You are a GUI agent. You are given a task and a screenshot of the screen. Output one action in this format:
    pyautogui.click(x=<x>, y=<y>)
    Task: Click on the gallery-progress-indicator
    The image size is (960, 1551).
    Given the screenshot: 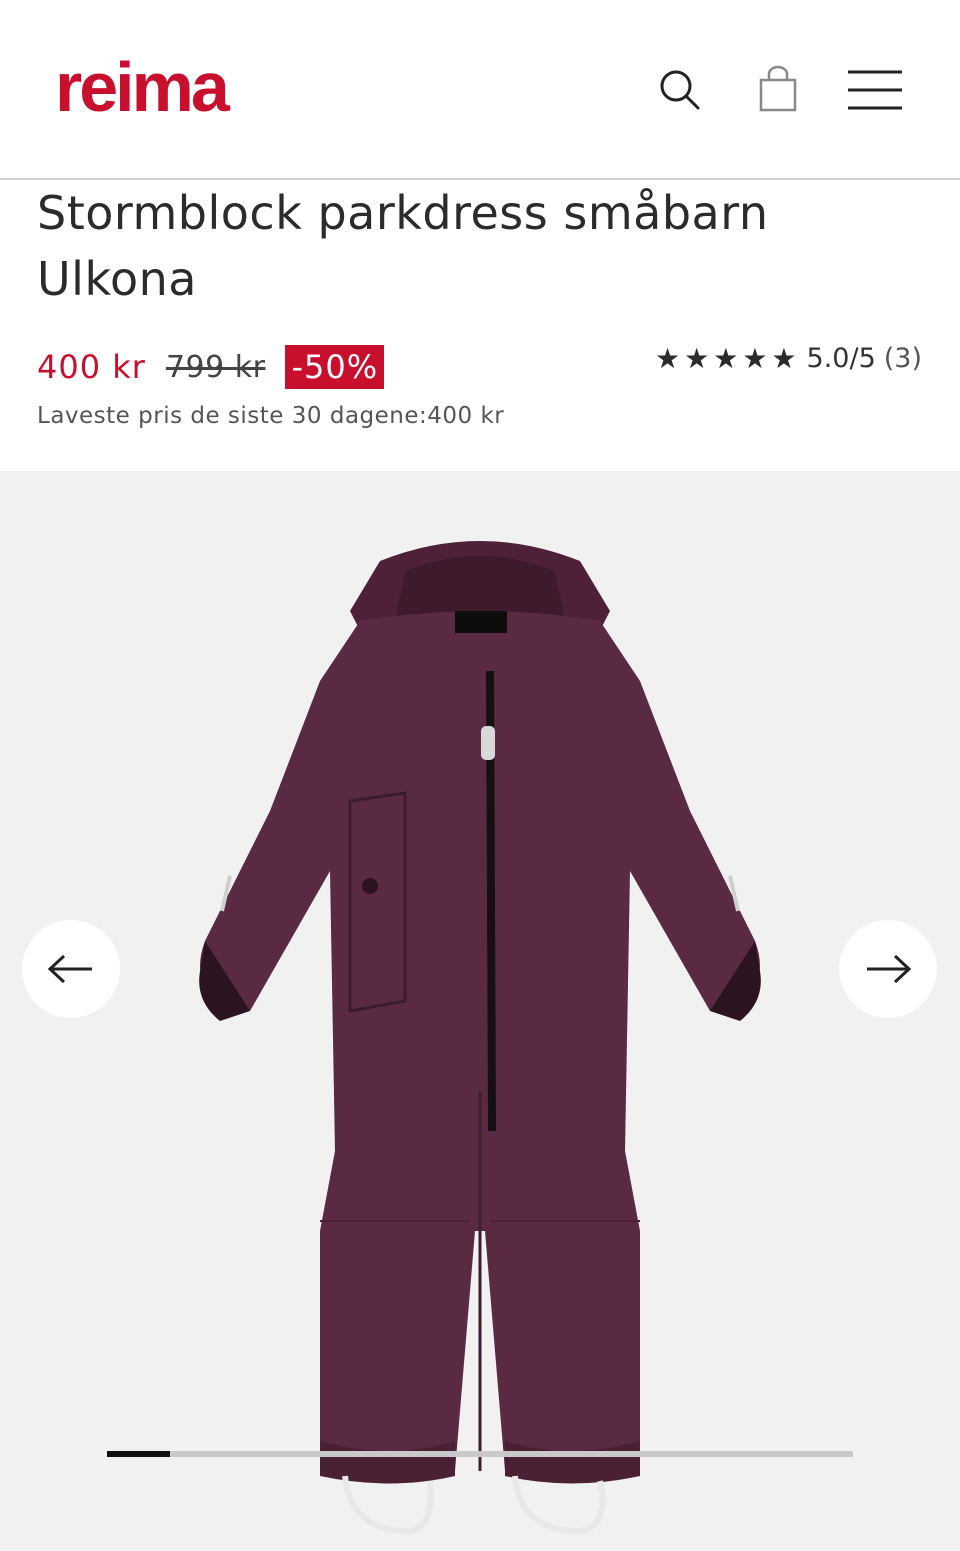 What is the action you would take?
    pyautogui.click(x=138, y=1454)
    